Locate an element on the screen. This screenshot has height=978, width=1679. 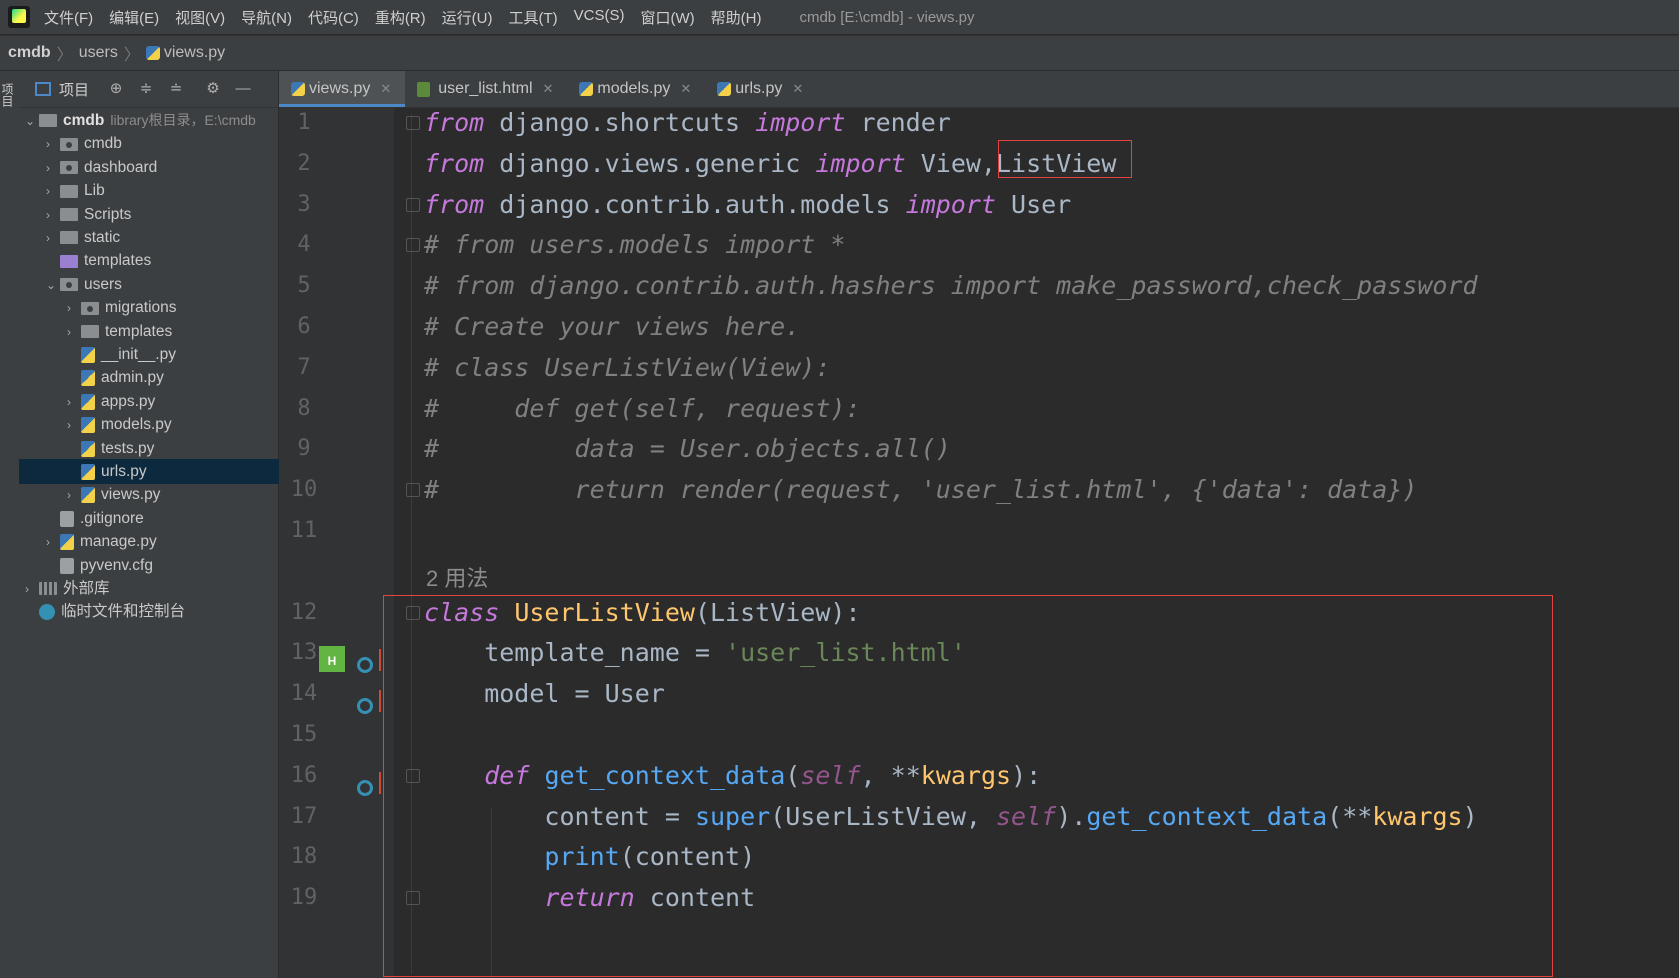
line-number: 10 is located at coordinates (304, 490).